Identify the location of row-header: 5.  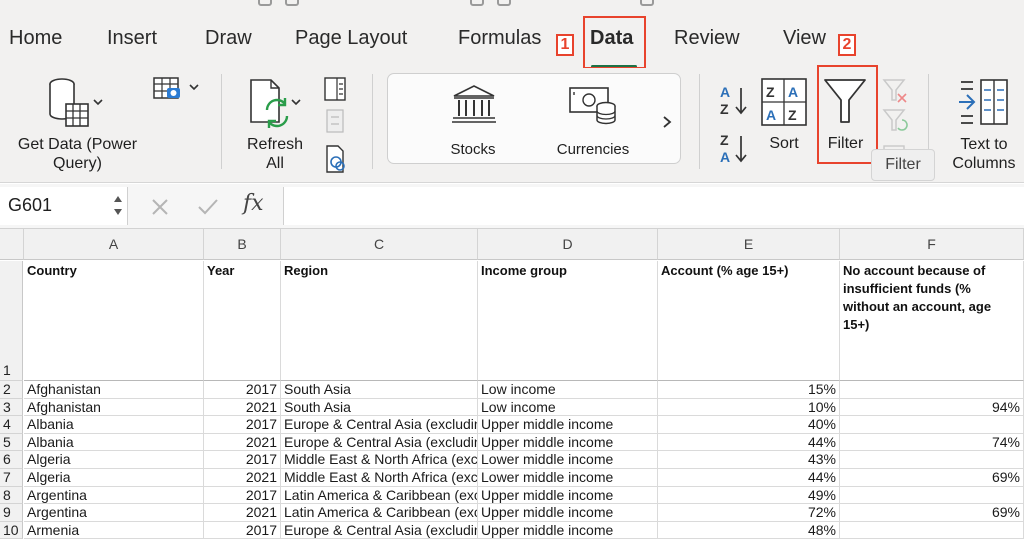
(11, 442).